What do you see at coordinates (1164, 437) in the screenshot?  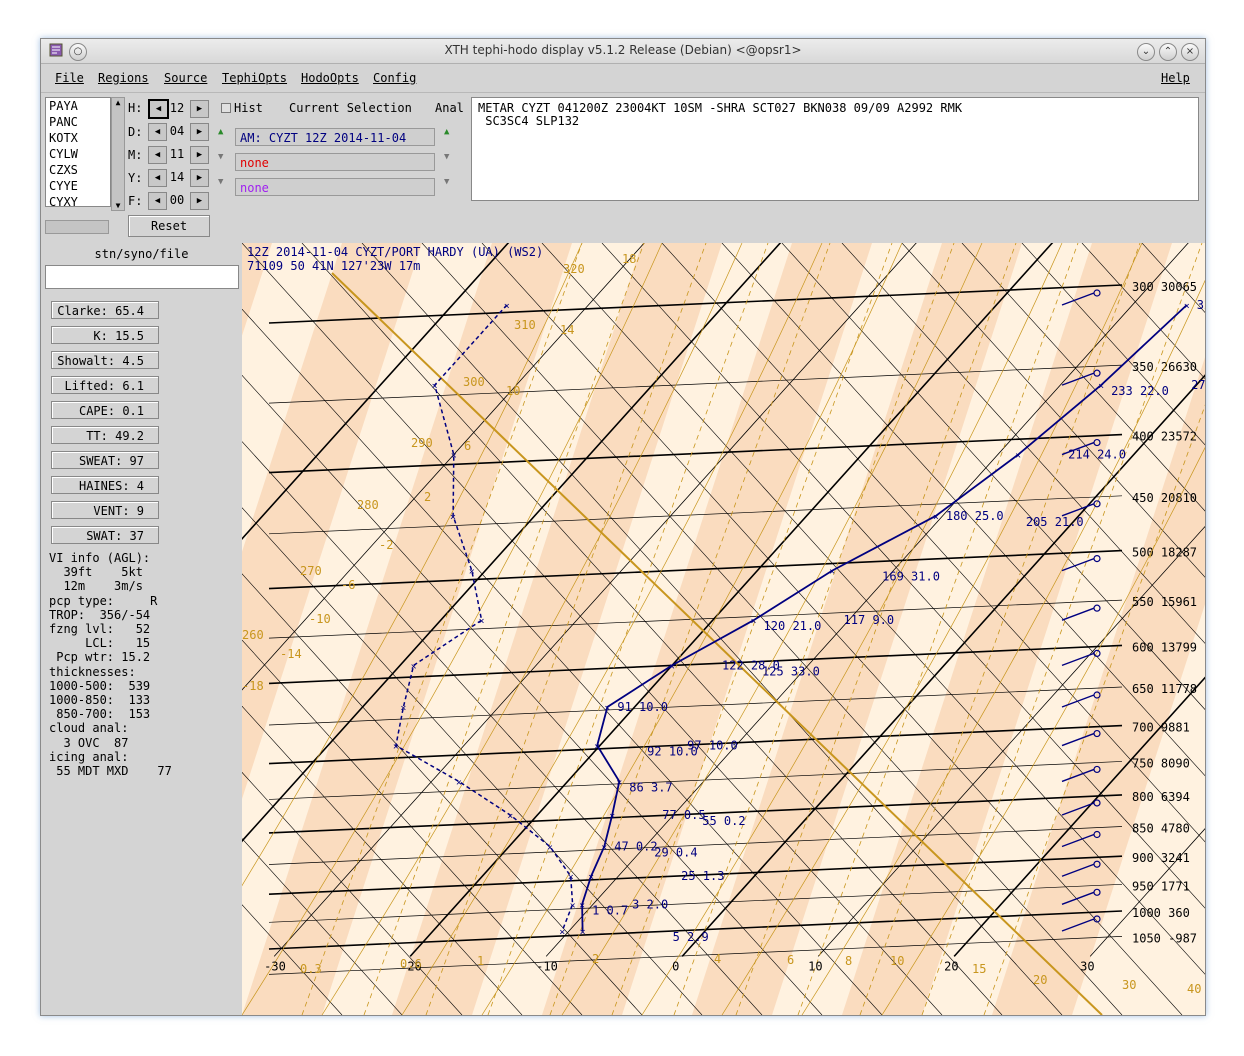 I see `isobar-label: 400 23572` at bounding box center [1164, 437].